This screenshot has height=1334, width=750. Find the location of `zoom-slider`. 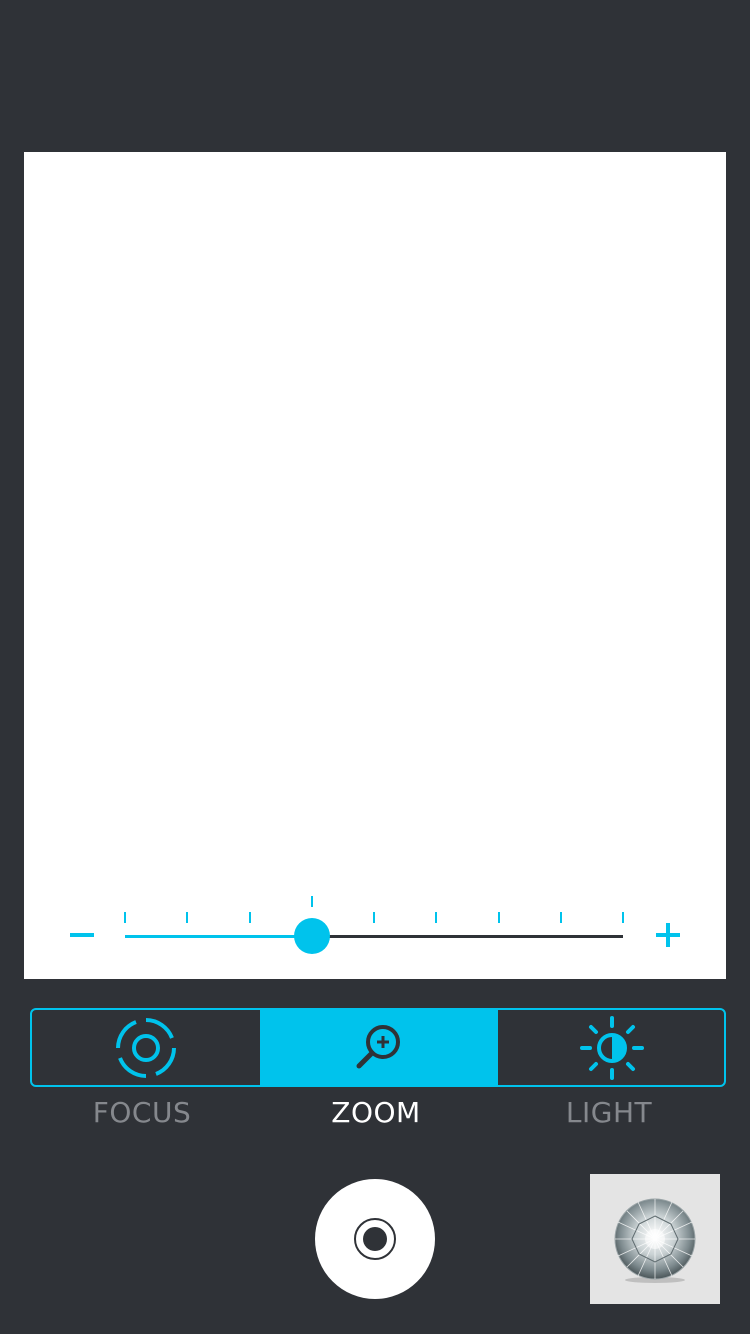

zoom-slider is located at coordinates (375, 920).